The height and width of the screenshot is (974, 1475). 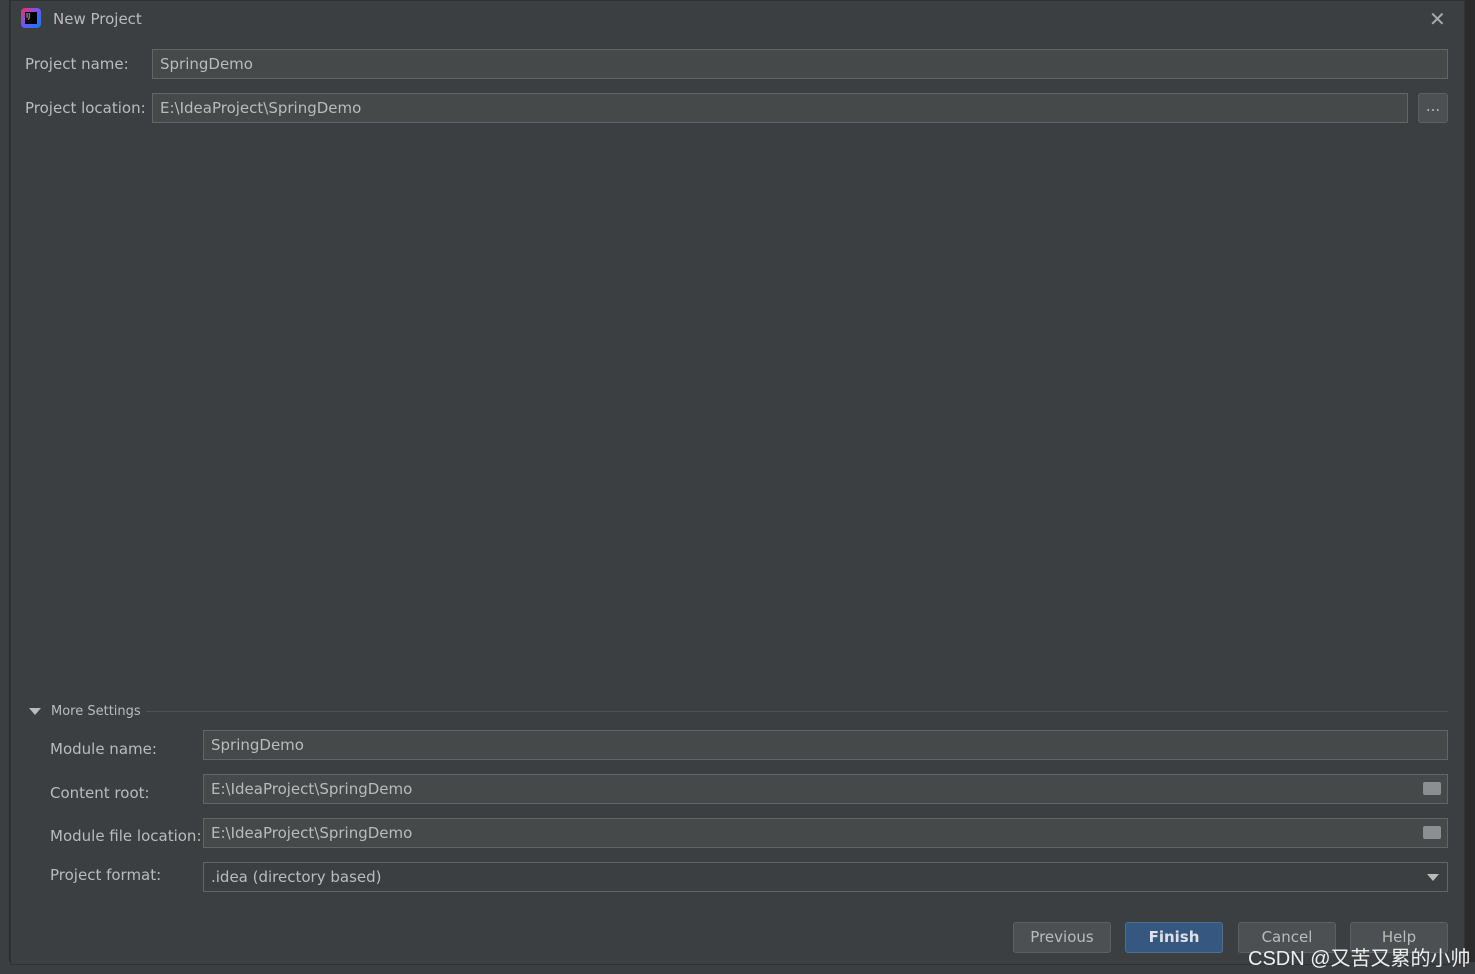 I want to click on intellij-logo-icon: IJ, so click(x=31, y=18).